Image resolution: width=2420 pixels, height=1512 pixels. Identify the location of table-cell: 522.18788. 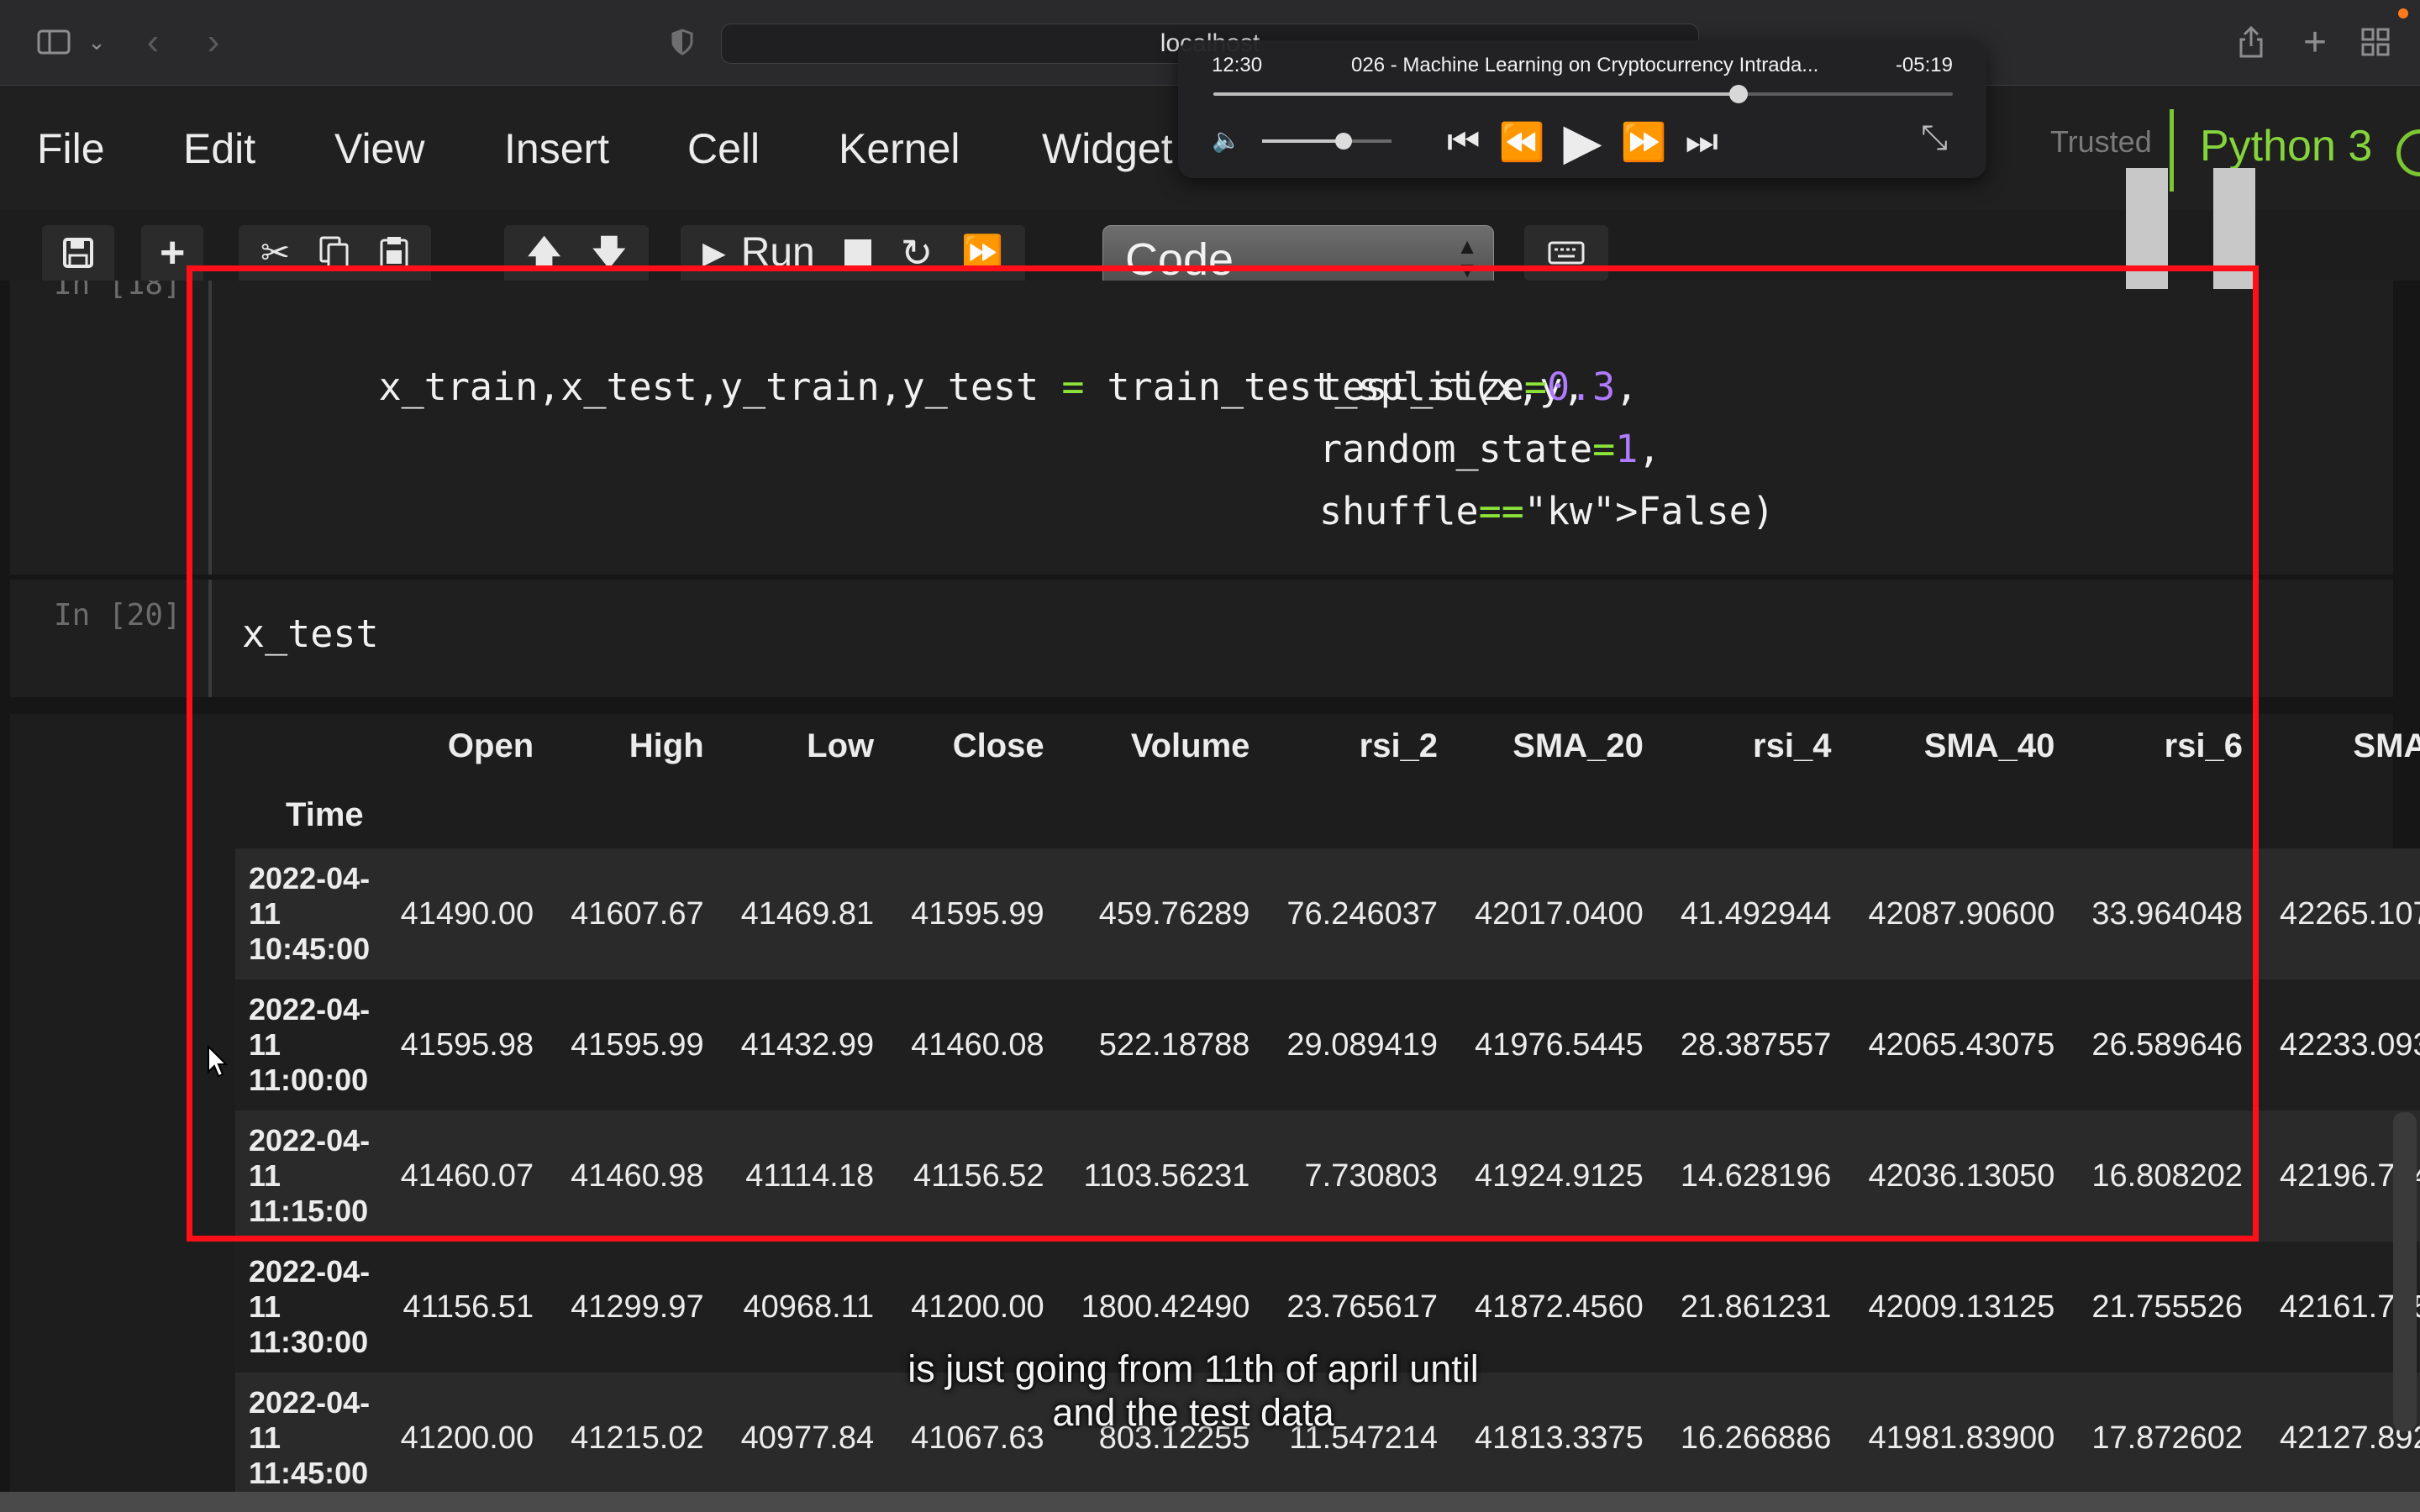
(1174, 1044).